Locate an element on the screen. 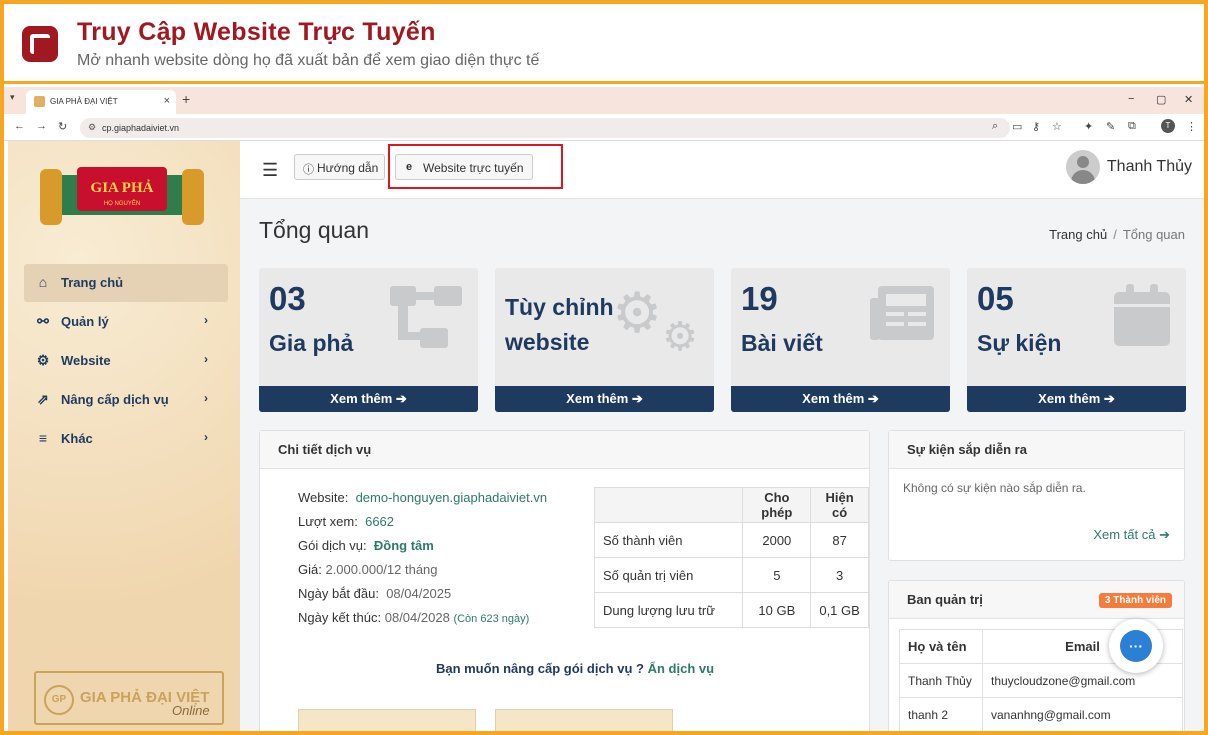 This screenshot has height=735, width=1208. chat-support-button: ··· is located at coordinates (1136, 646).